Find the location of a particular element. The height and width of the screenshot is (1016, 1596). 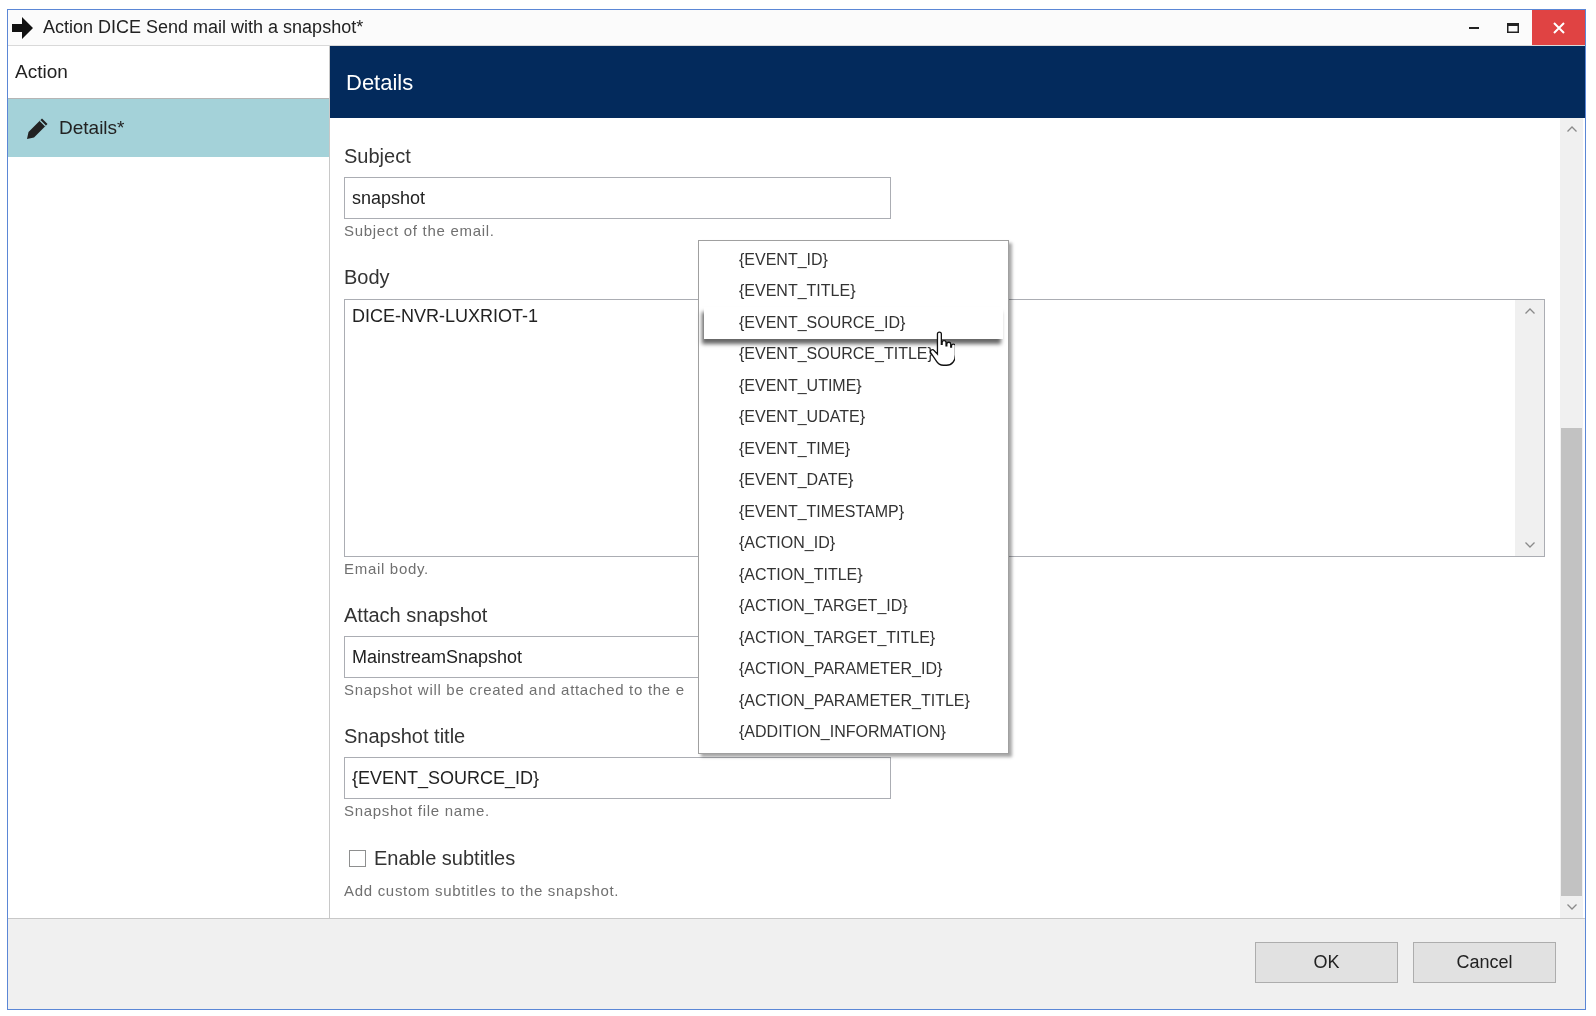

help-text: Snapshot file name. is located at coordinates (417, 811).